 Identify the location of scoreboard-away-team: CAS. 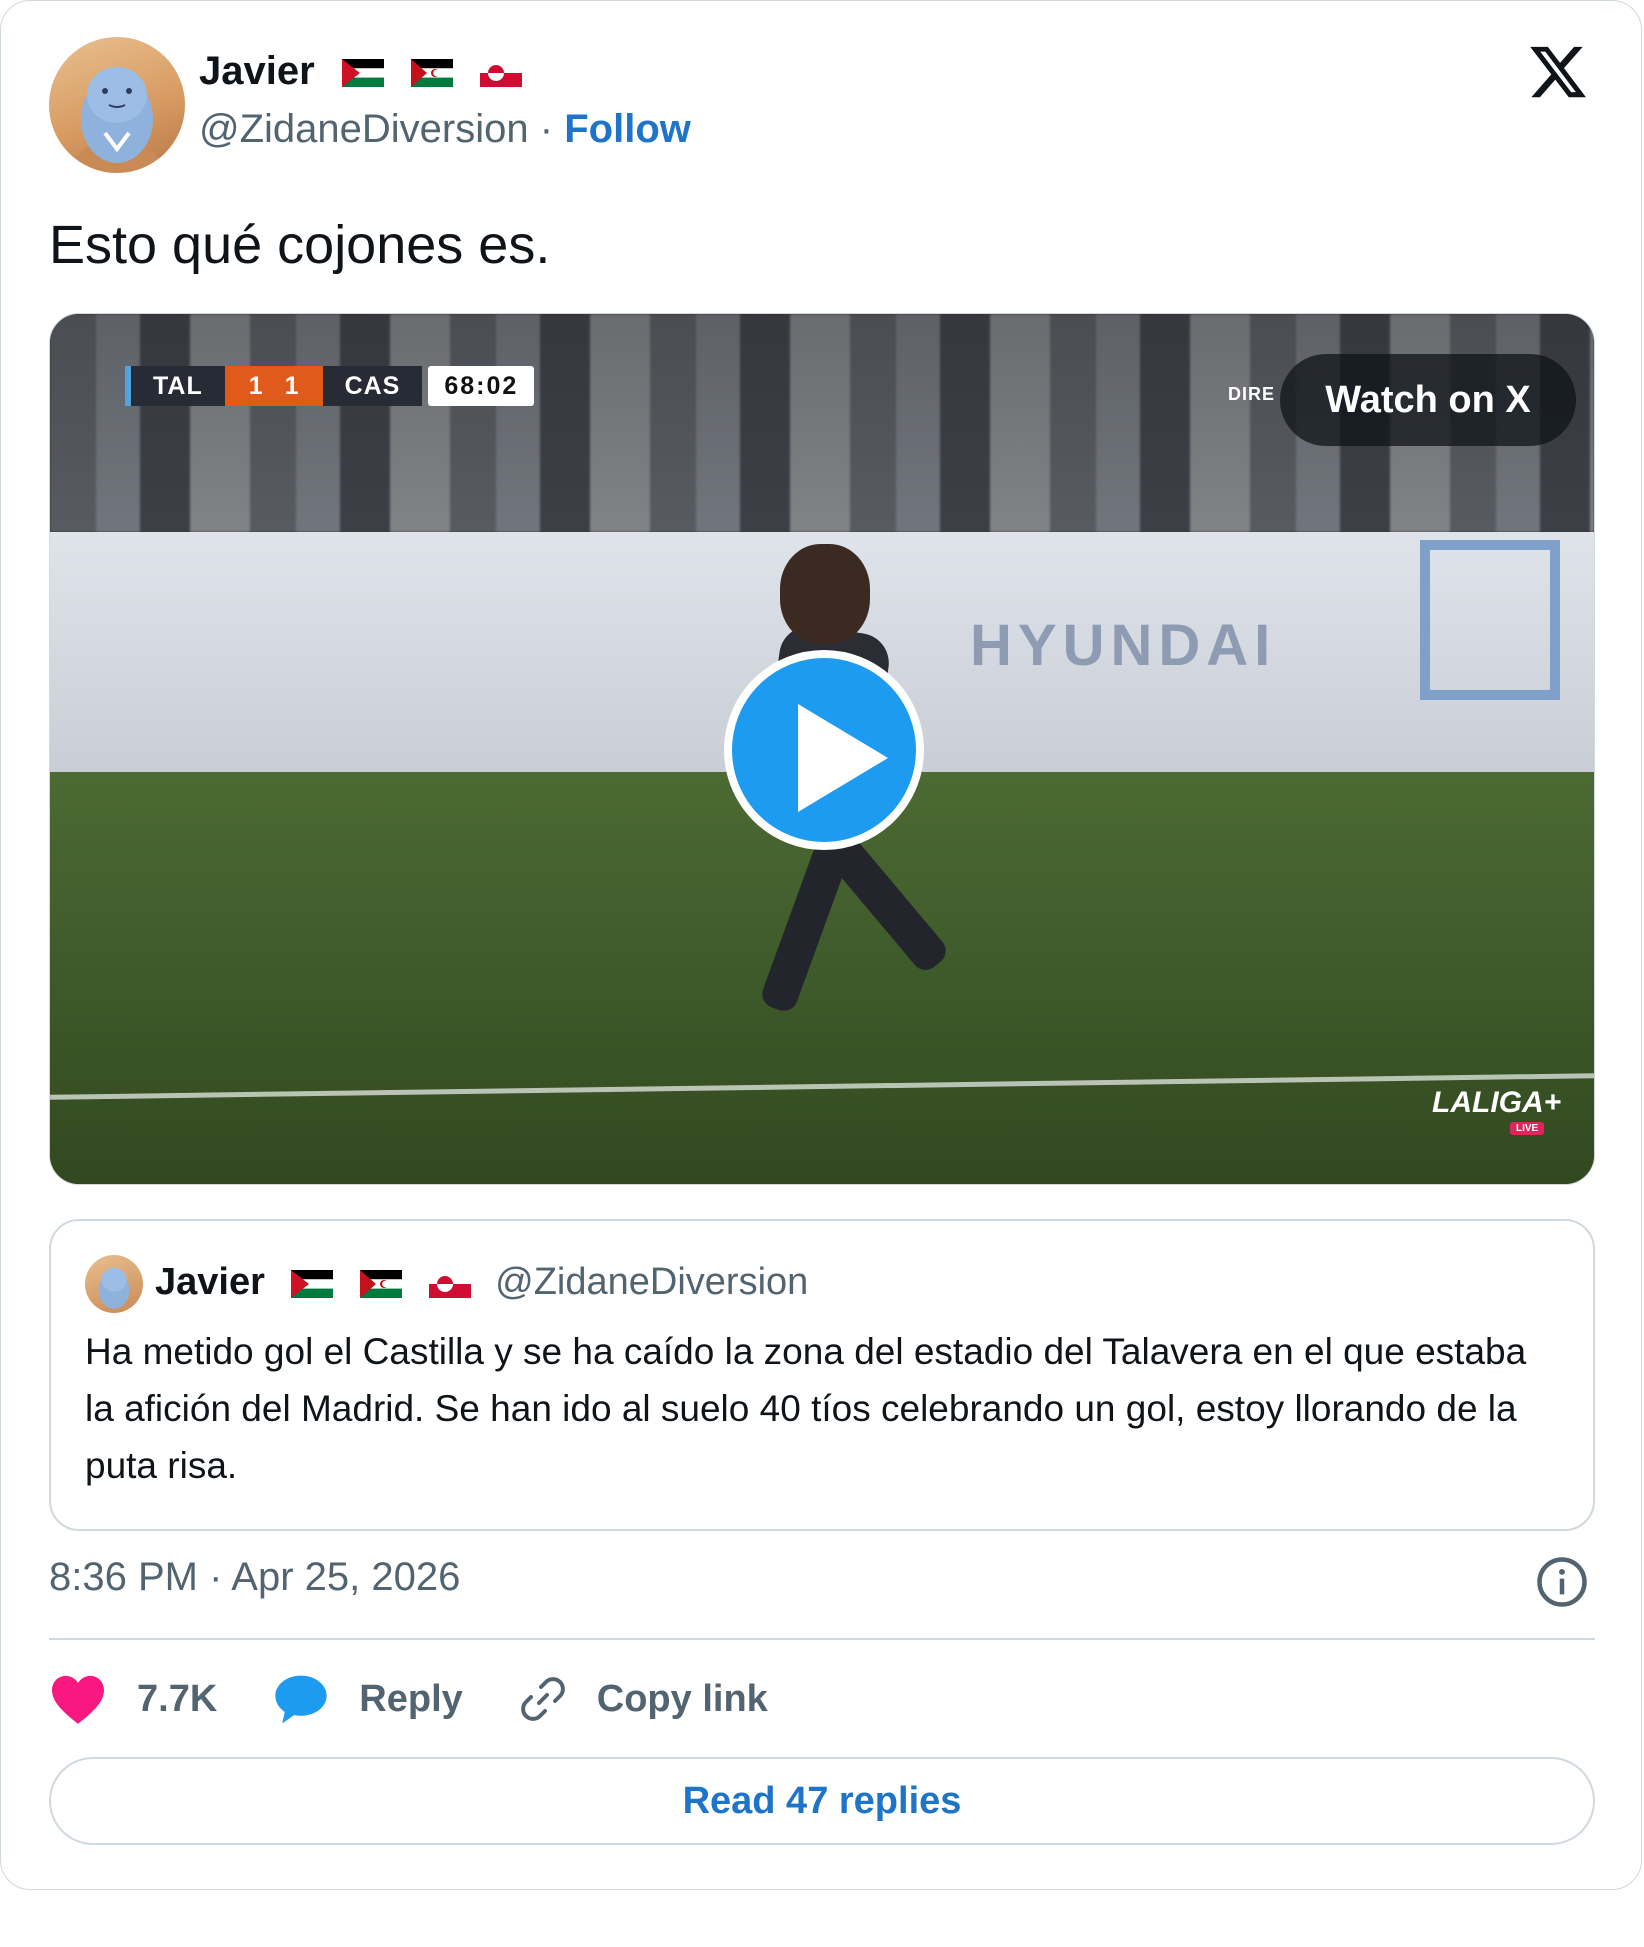
(372, 386).